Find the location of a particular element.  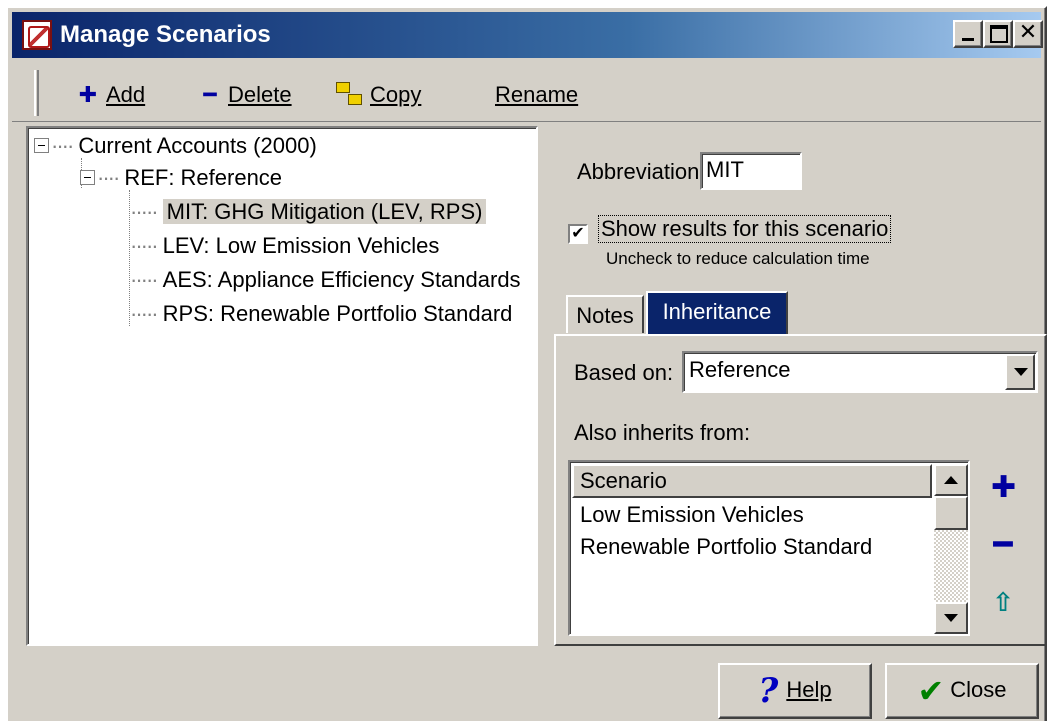

show-results-hint: Uncheck to reduce calculation time is located at coordinates (738, 258).